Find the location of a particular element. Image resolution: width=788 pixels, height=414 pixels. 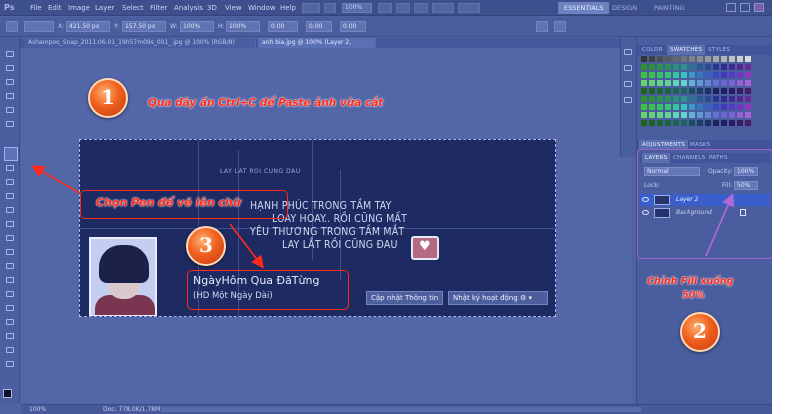

zoom-status: 100% is located at coordinates (37, 409).